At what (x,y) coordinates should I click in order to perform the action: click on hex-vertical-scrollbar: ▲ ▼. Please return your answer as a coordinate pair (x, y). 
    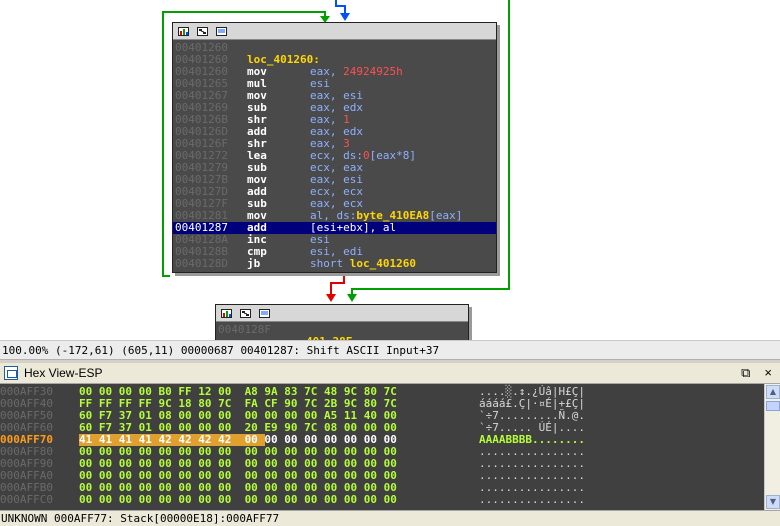
    Looking at the image, I should click on (772, 447).